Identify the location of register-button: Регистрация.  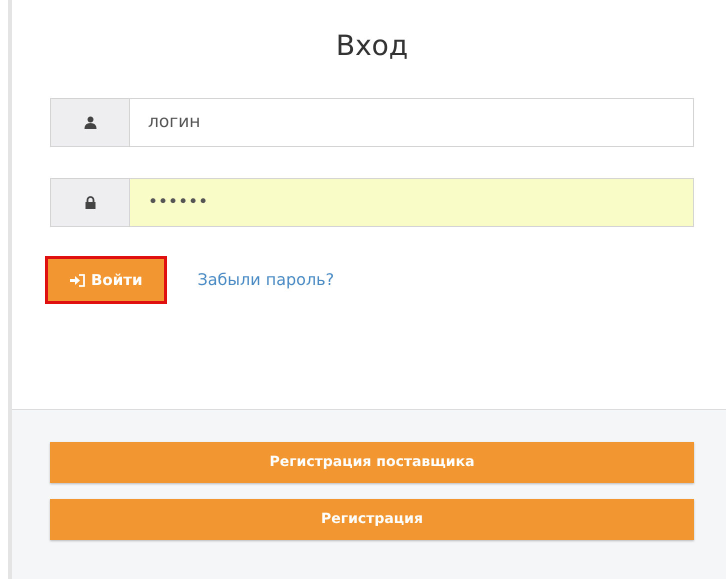
(372, 519).